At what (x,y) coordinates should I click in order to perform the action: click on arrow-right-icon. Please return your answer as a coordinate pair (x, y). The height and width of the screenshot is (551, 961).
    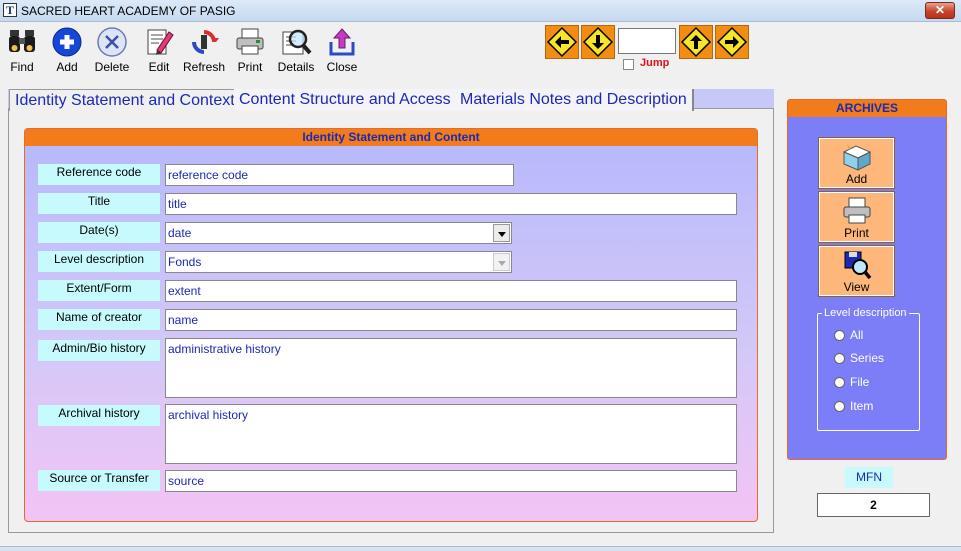
    Looking at the image, I should click on (732, 42).